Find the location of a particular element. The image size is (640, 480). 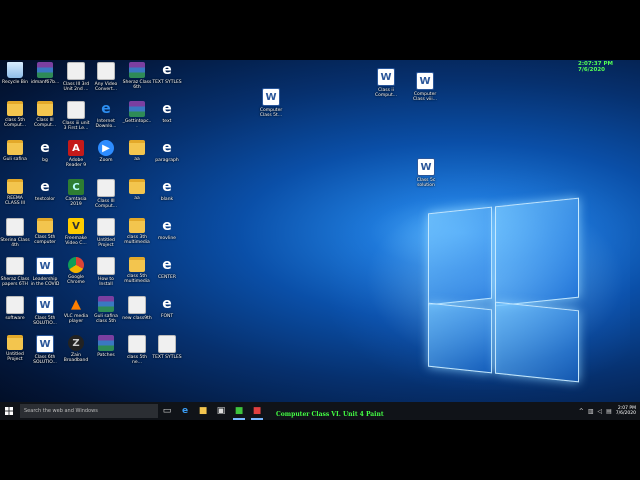

desktop-icon: Guli safina is located at coordinates (15, 151).